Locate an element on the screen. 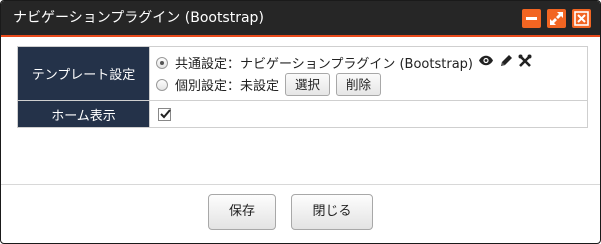 This screenshot has height=244, width=601. eye-icon is located at coordinates (486, 62).